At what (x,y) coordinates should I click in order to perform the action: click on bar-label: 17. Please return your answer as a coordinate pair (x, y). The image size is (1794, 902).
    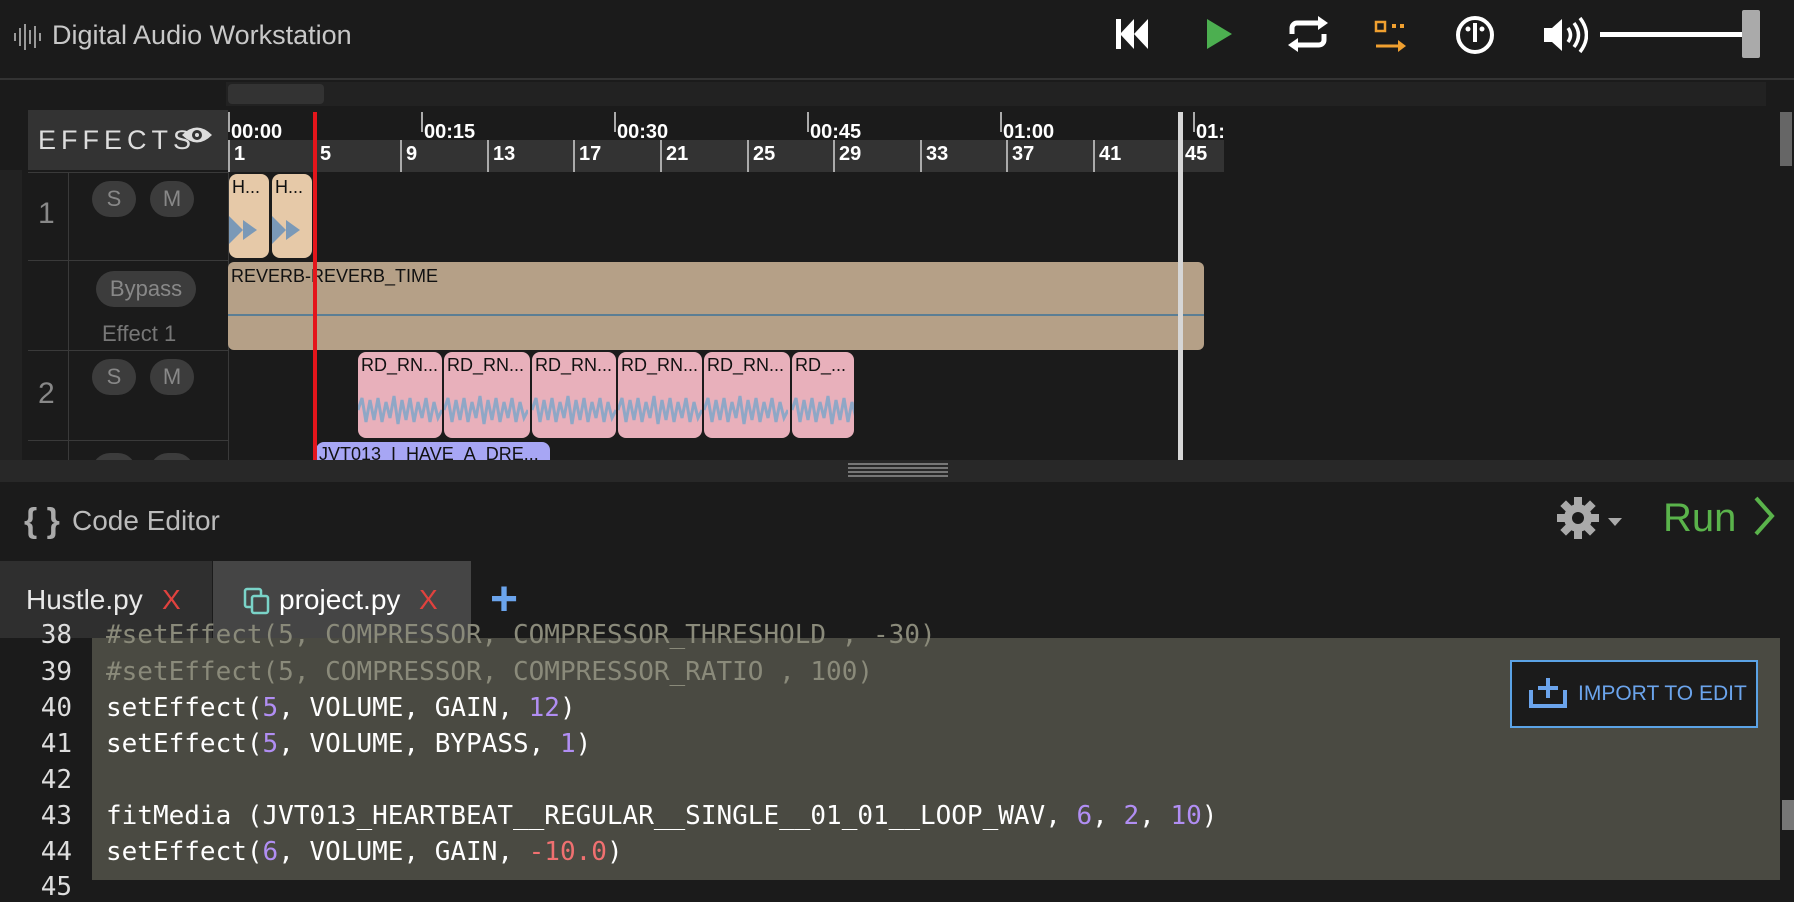
    Looking at the image, I should click on (590, 154).